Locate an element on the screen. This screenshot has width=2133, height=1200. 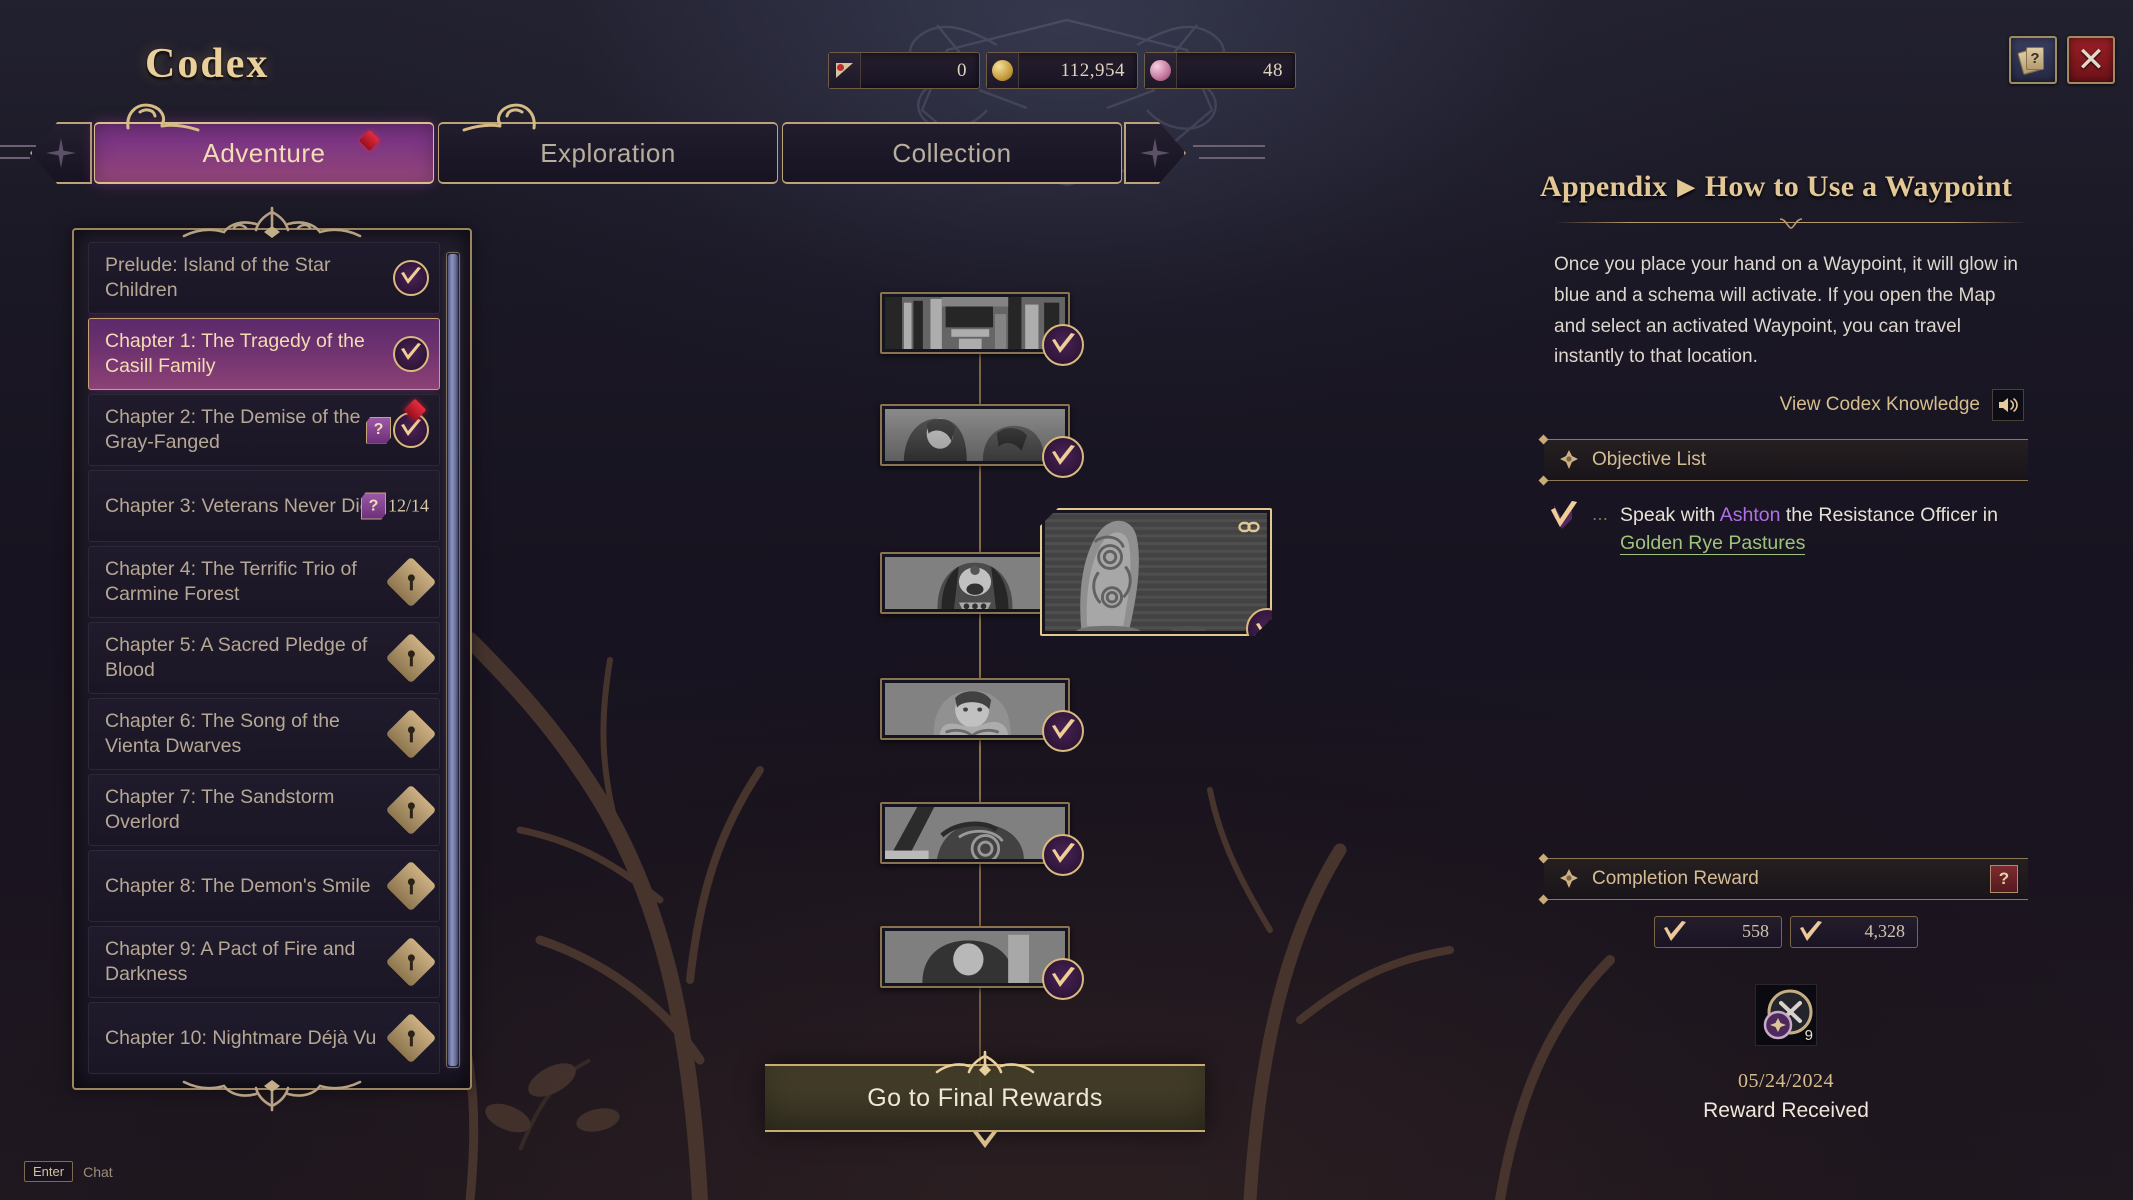
completion-reward-help-button: ? is located at coordinates (2004, 878).